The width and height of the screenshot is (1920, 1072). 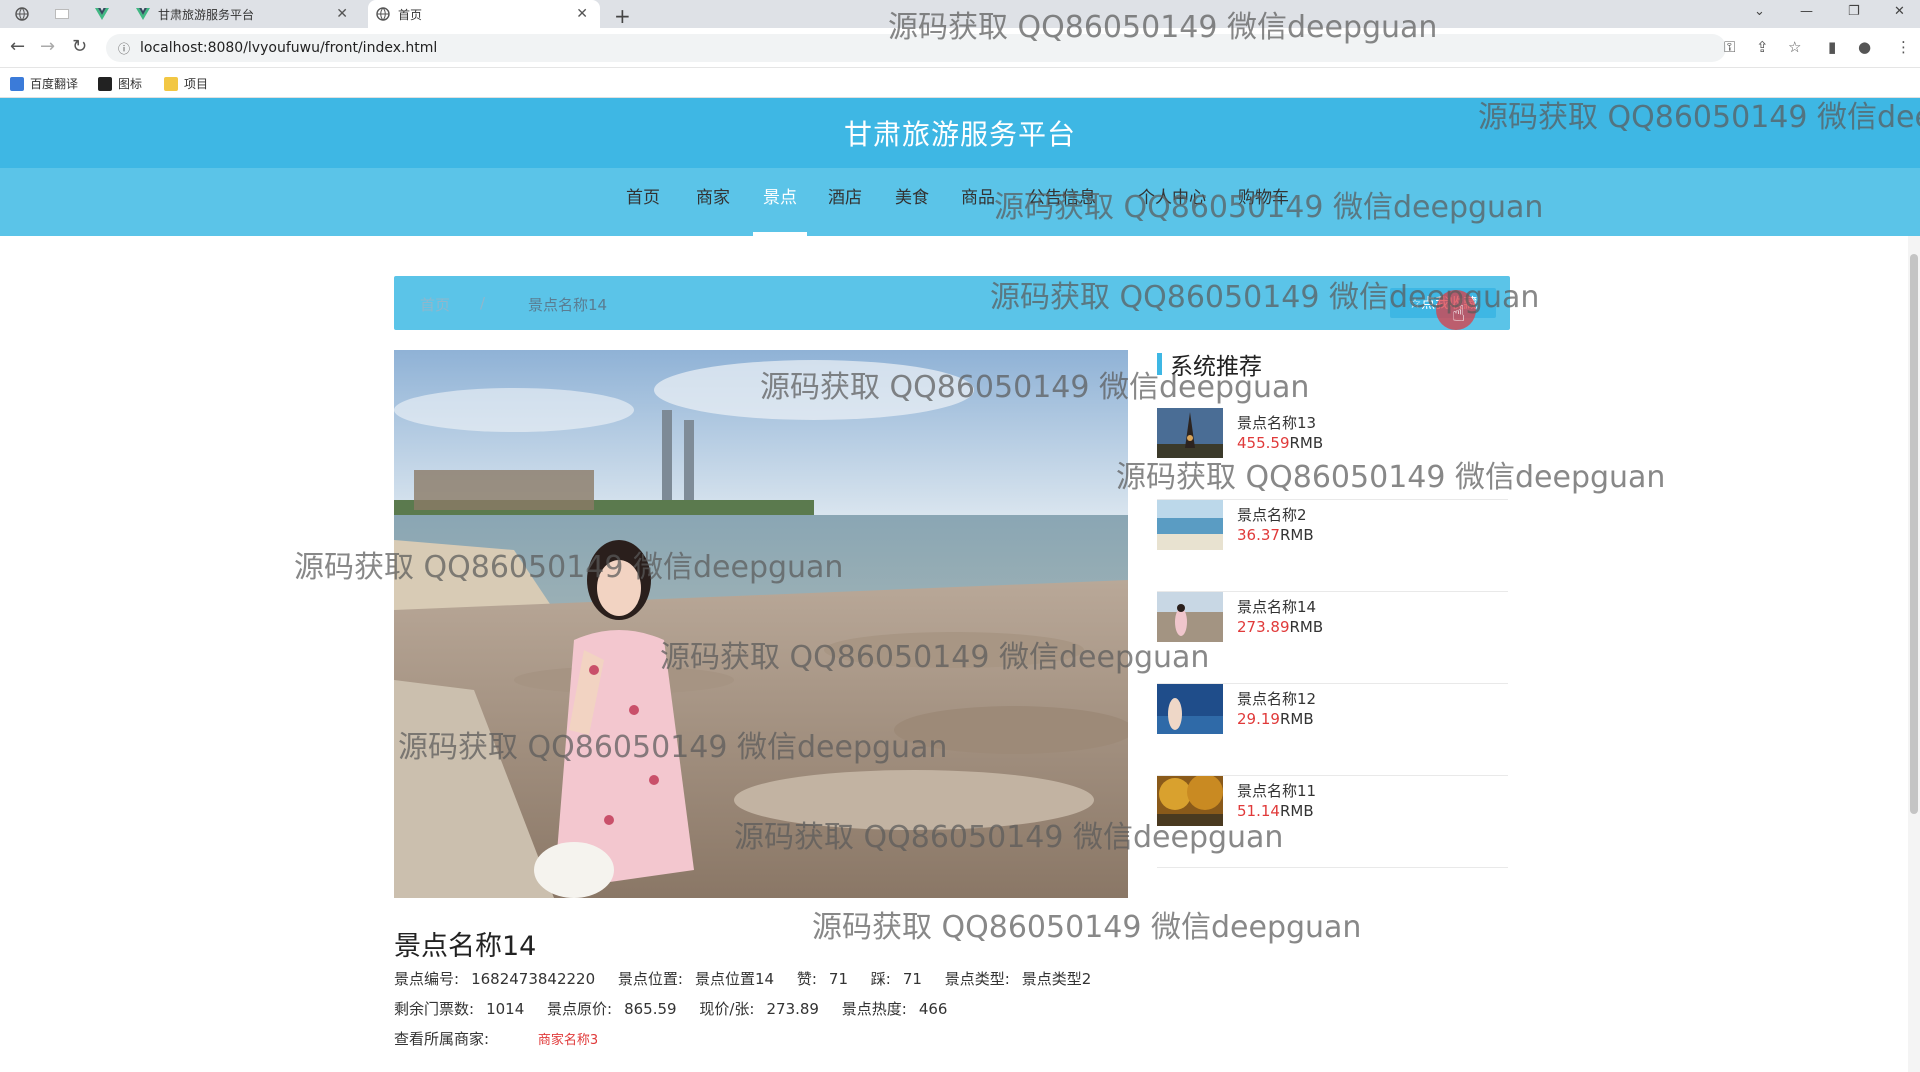 What do you see at coordinates (17, 46) in the screenshot?
I see `back-icon: ←` at bounding box center [17, 46].